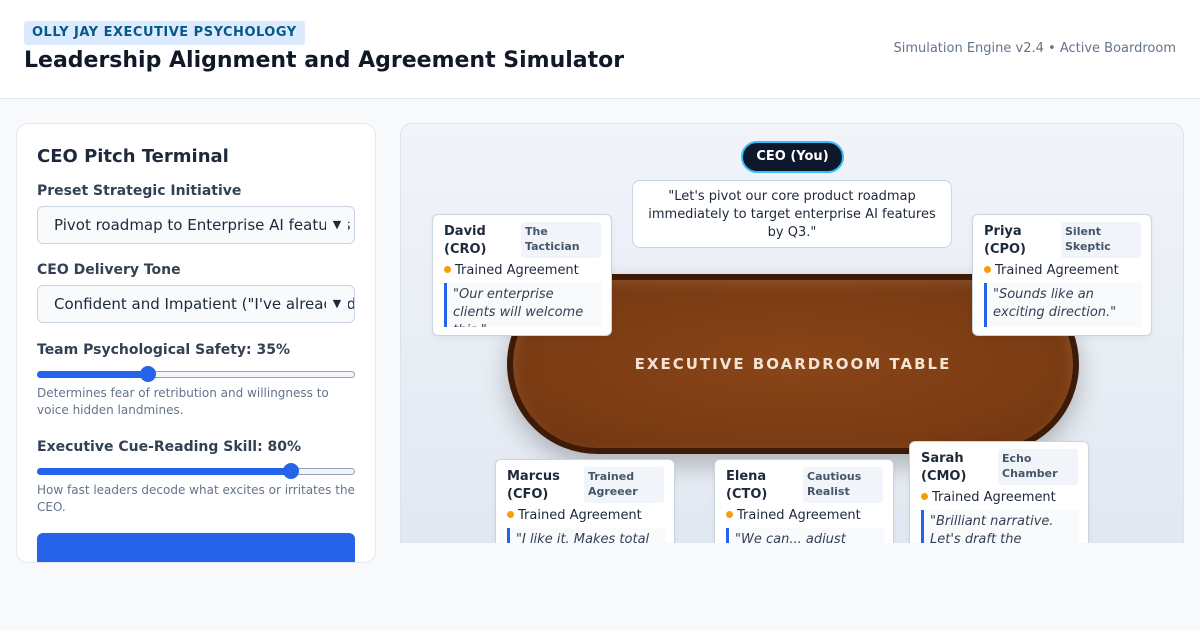 This screenshot has width=1200, height=630. I want to click on initiative-label: Preset Strategic Initiative, so click(139, 191).